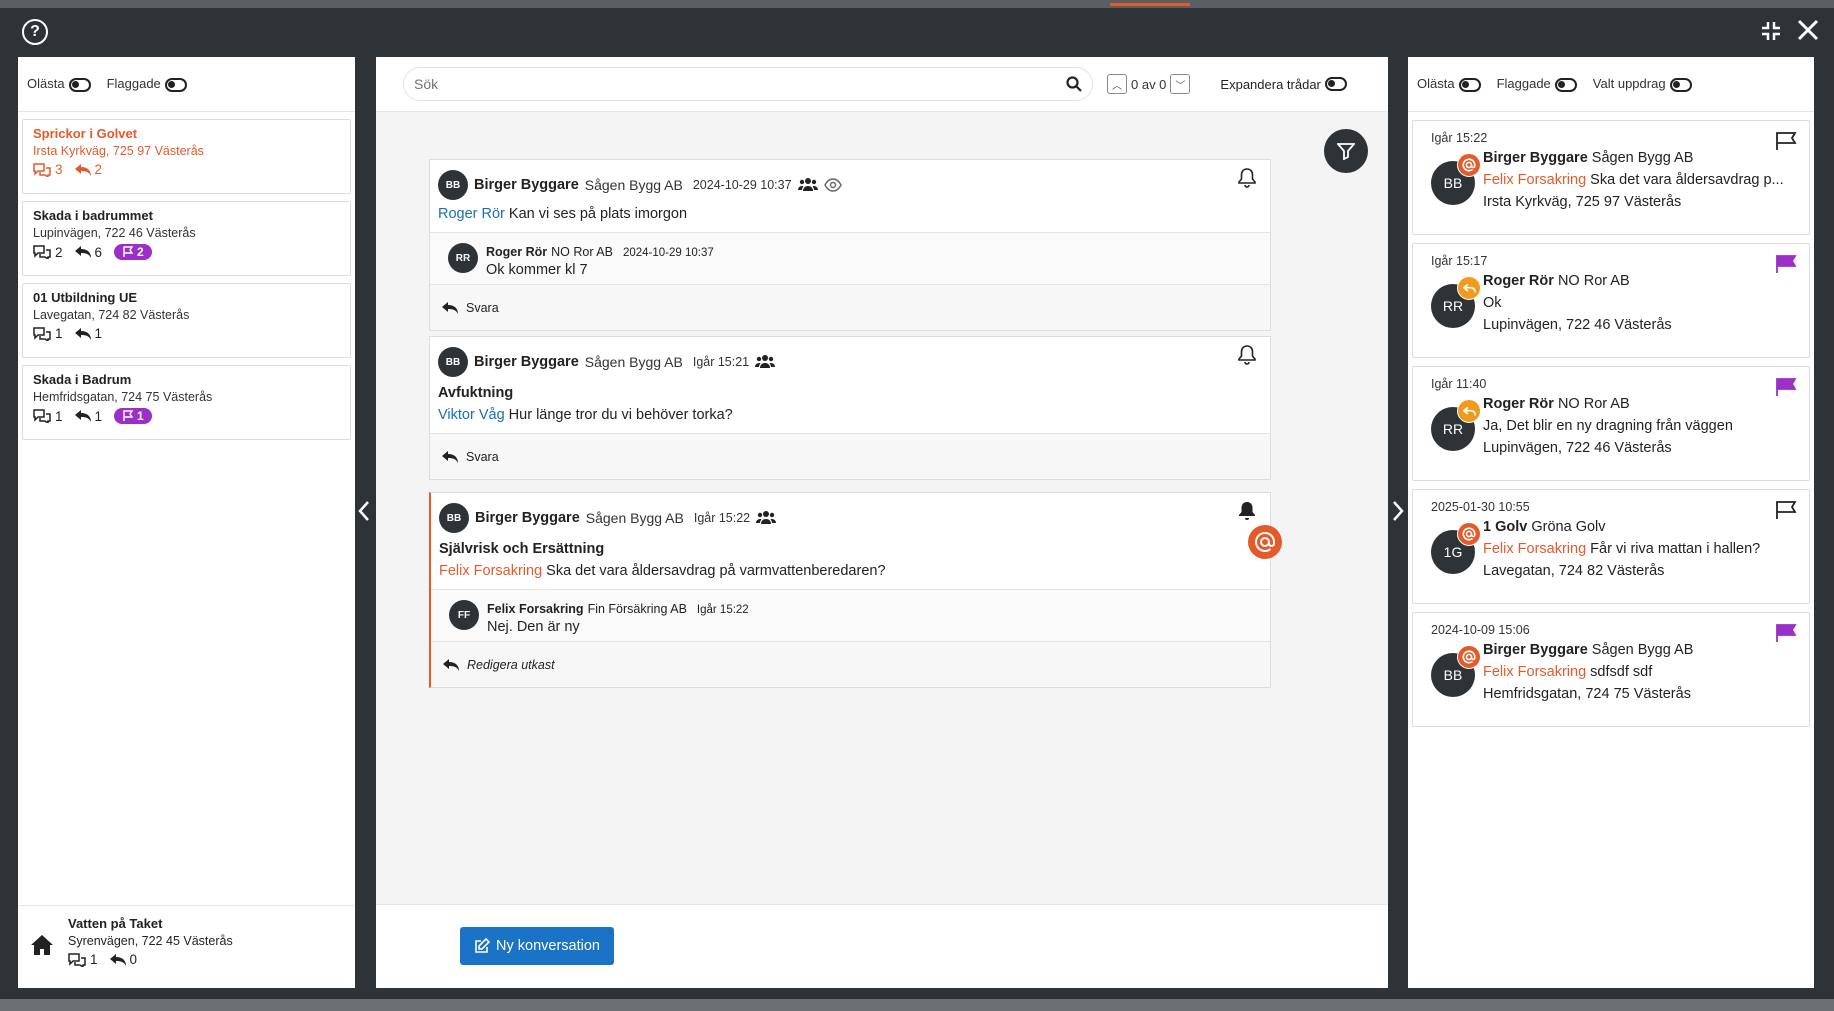 The image size is (1834, 1011). I want to click on reply-company: NO Ror AB, so click(582, 252).